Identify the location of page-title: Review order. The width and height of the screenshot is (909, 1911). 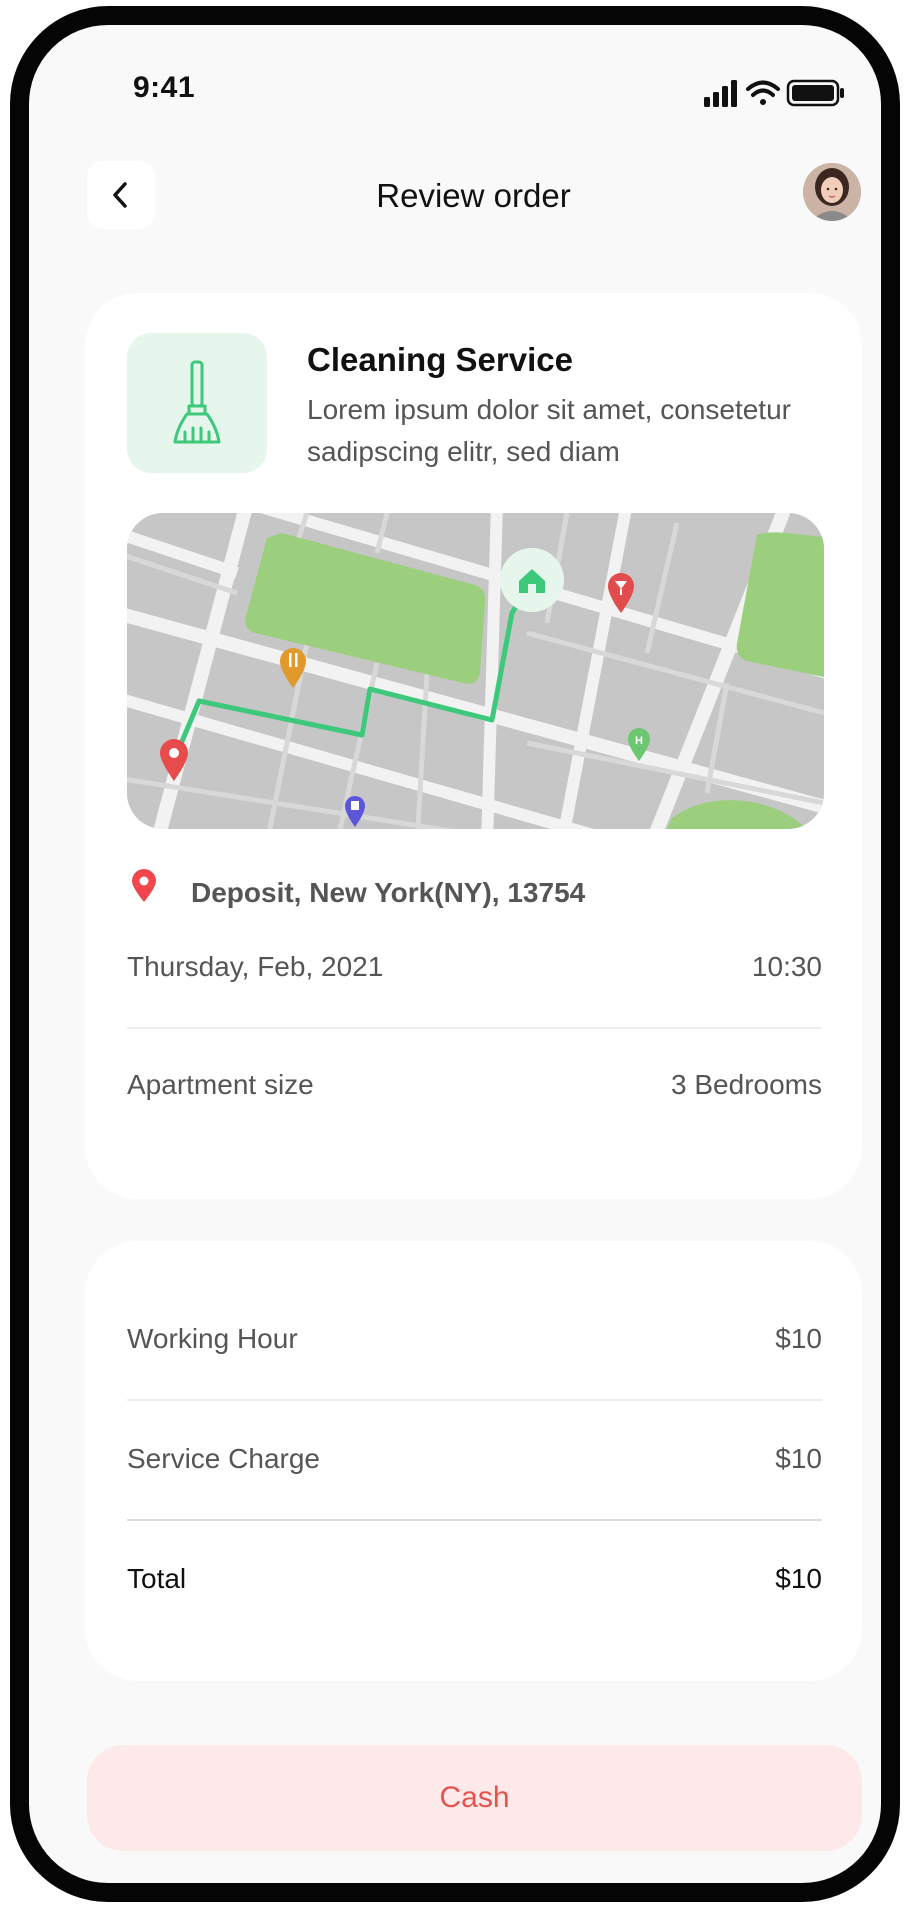
(473, 195).